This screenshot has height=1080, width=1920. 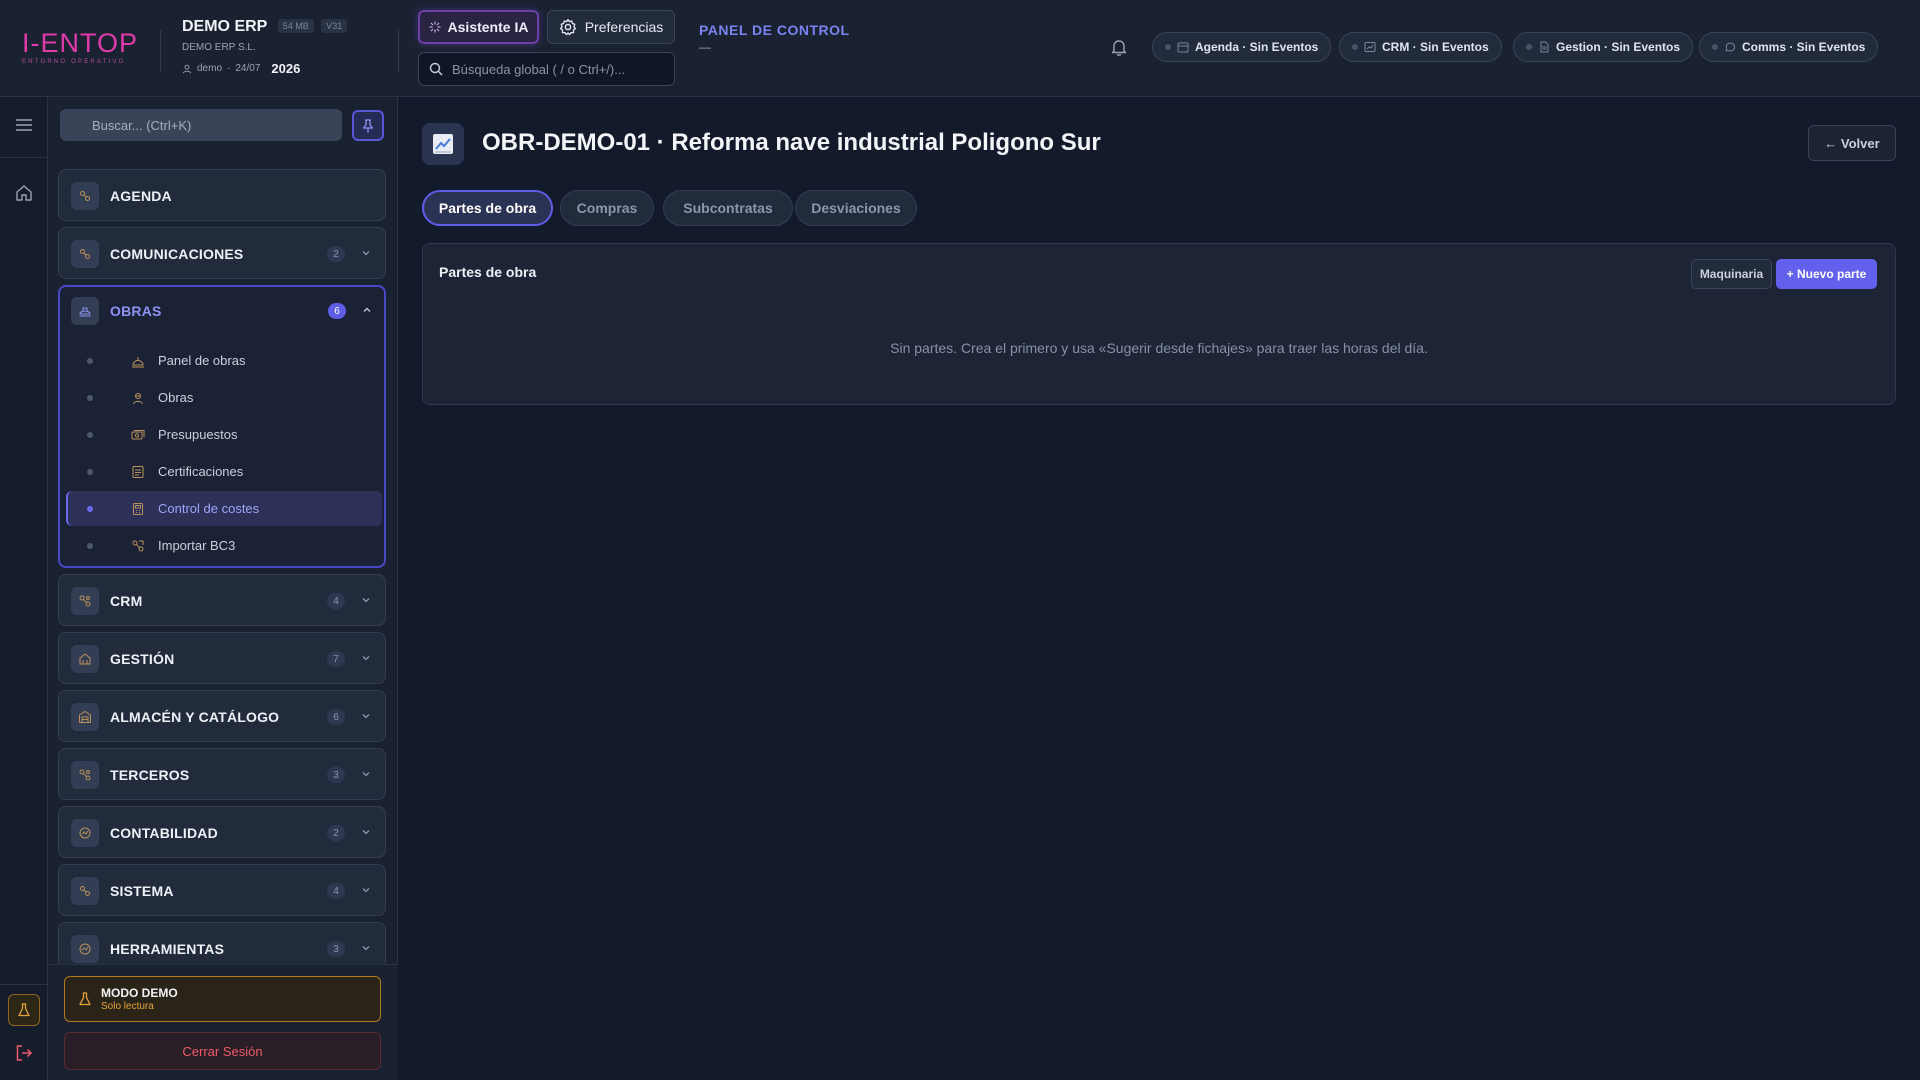 What do you see at coordinates (24, 125) in the screenshot?
I see `menu-toggle-button` at bounding box center [24, 125].